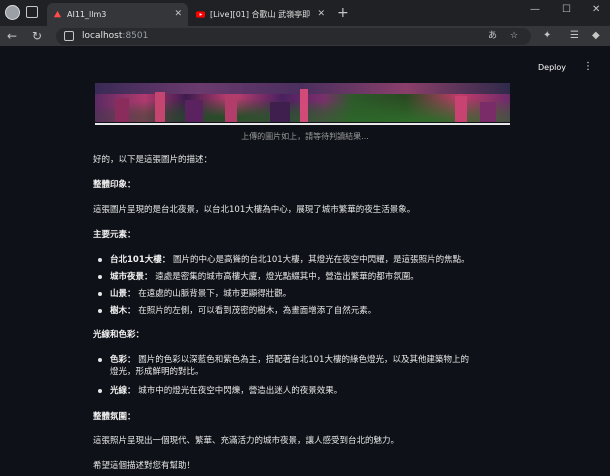 The height and width of the screenshot is (476, 610). Describe the element at coordinates (303, 279) in the screenshot. I see `list-item: 城市夜景： 遠處是密集的城市高樓大廈，燈光點綴其中，營造出繁華的都市氛圍。` at that location.